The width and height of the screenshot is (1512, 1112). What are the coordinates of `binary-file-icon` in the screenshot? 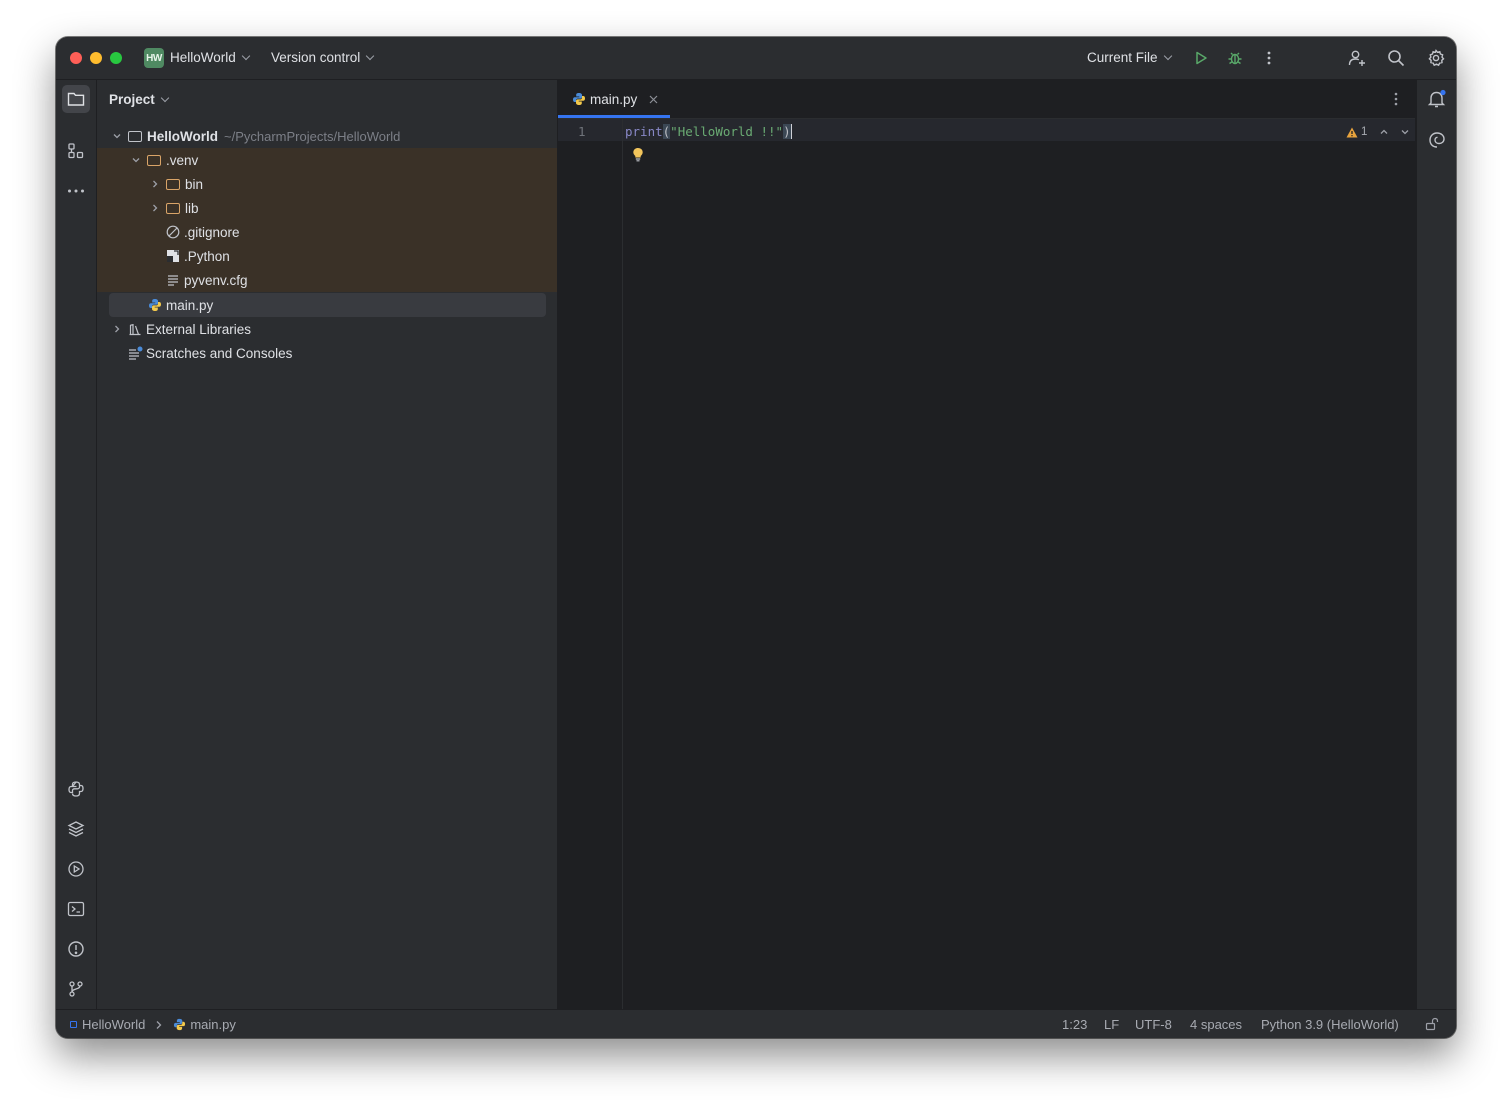 It's located at (175, 256).